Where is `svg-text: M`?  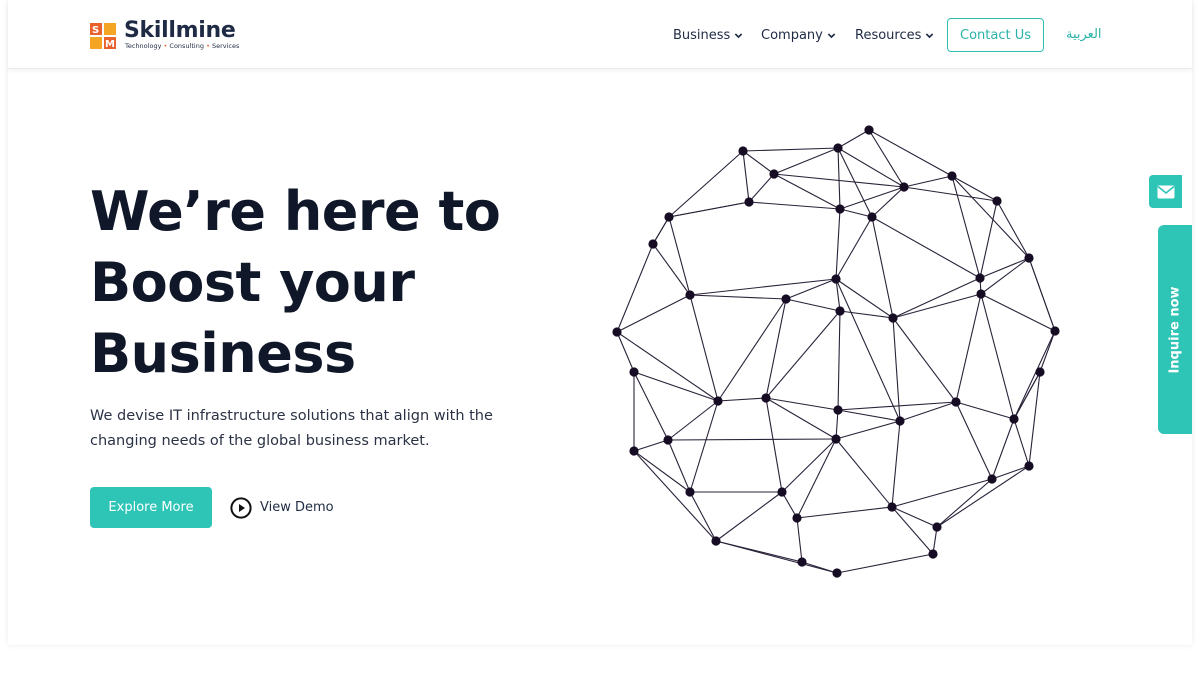
svg-text: M is located at coordinates (110, 44).